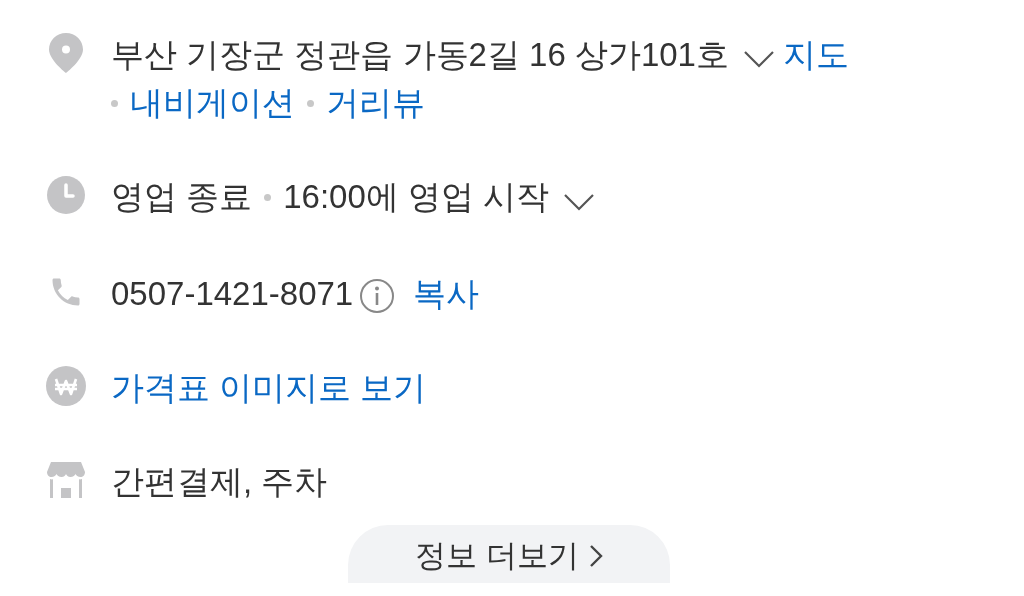  Describe the element at coordinates (375, 103) in the screenshot. I see `street-view-link: 거리뷰` at that location.